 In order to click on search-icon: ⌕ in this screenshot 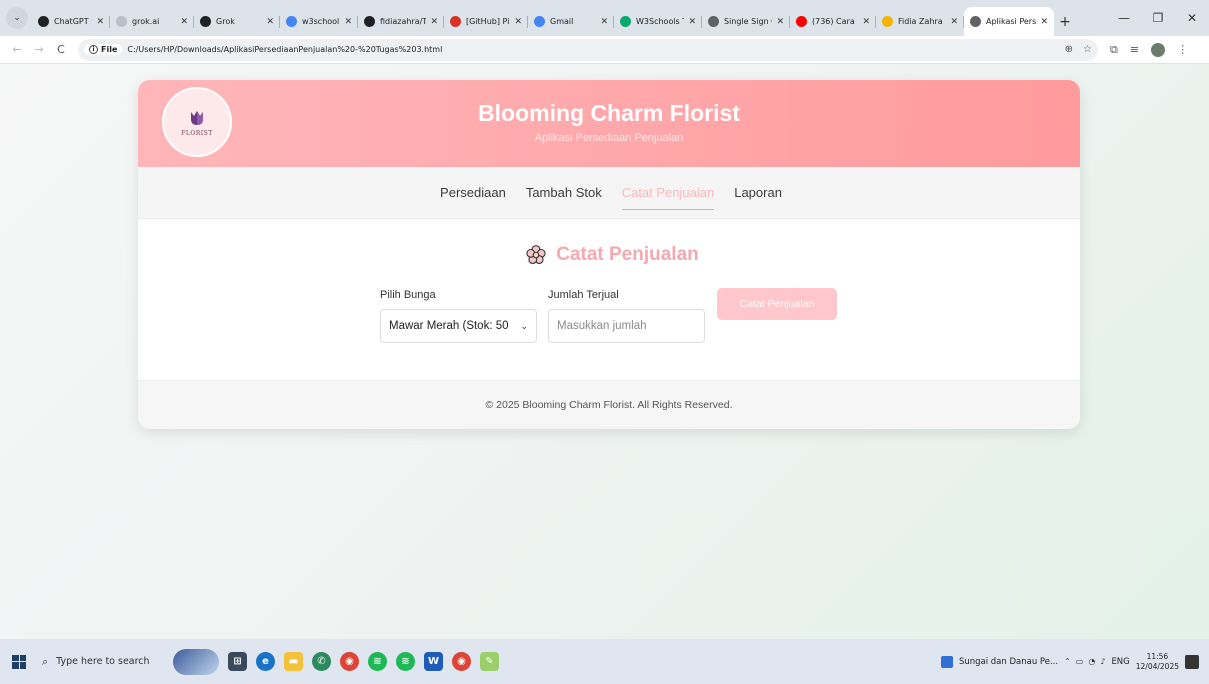, I will do `click(45, 661)`.